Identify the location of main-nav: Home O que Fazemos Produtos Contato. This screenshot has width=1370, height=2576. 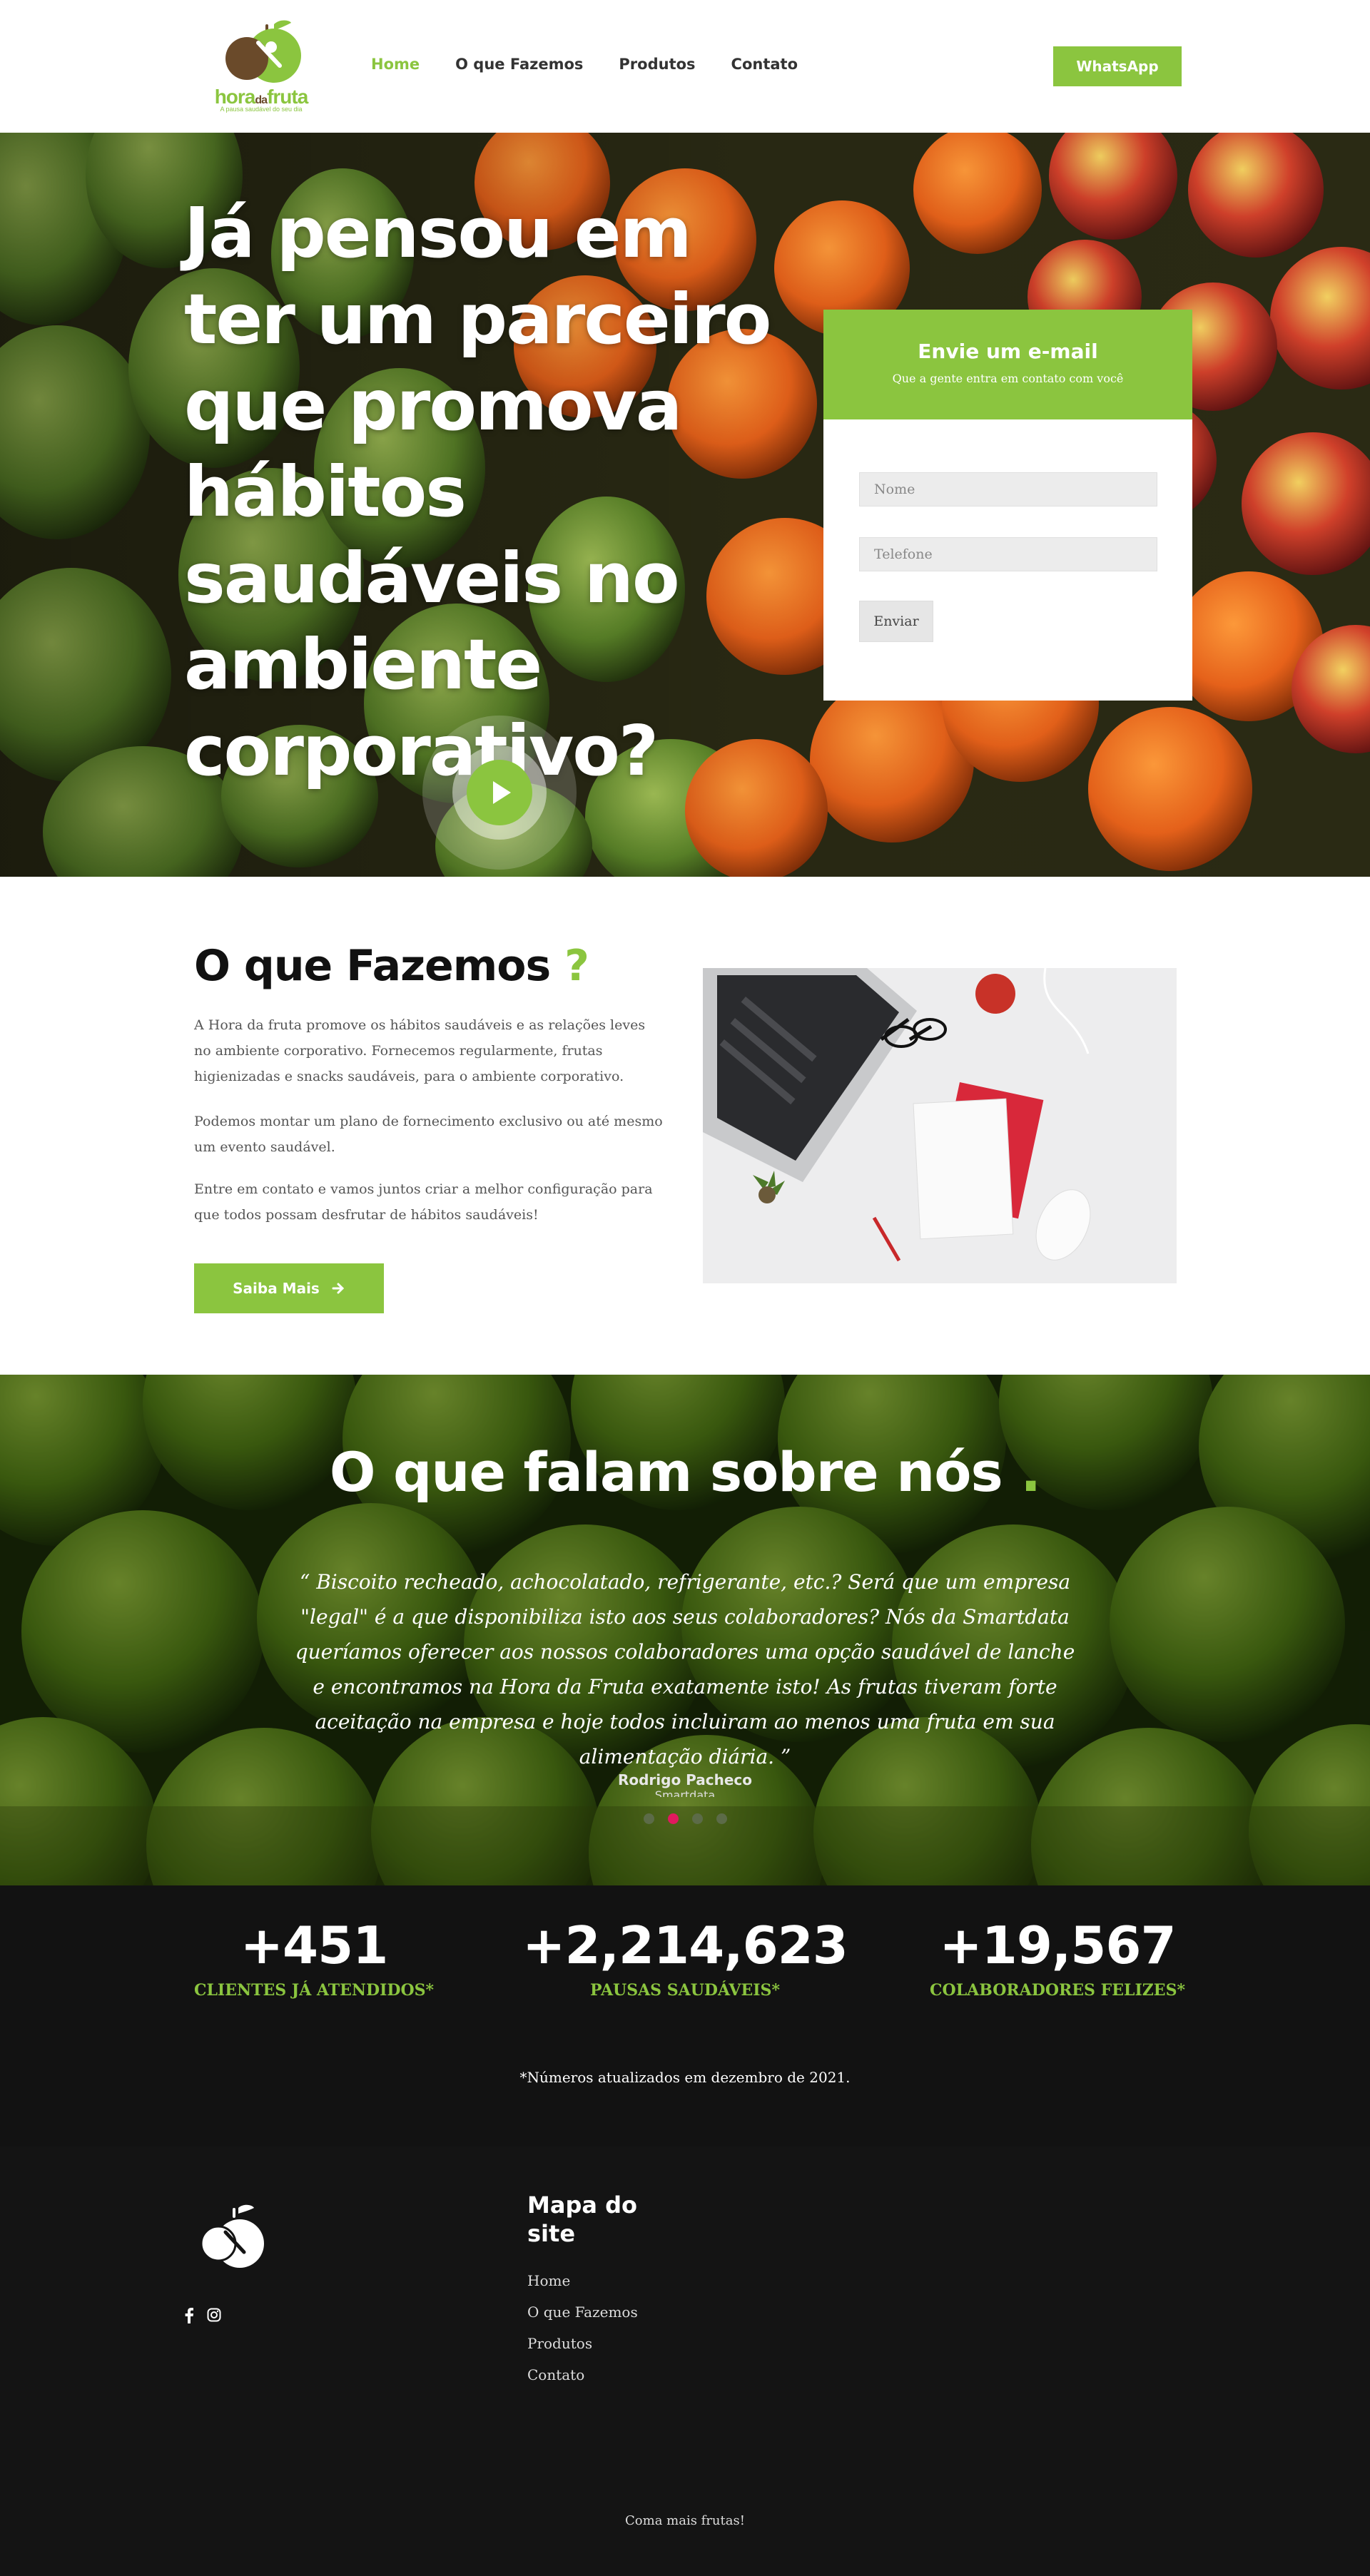
(602, 64).